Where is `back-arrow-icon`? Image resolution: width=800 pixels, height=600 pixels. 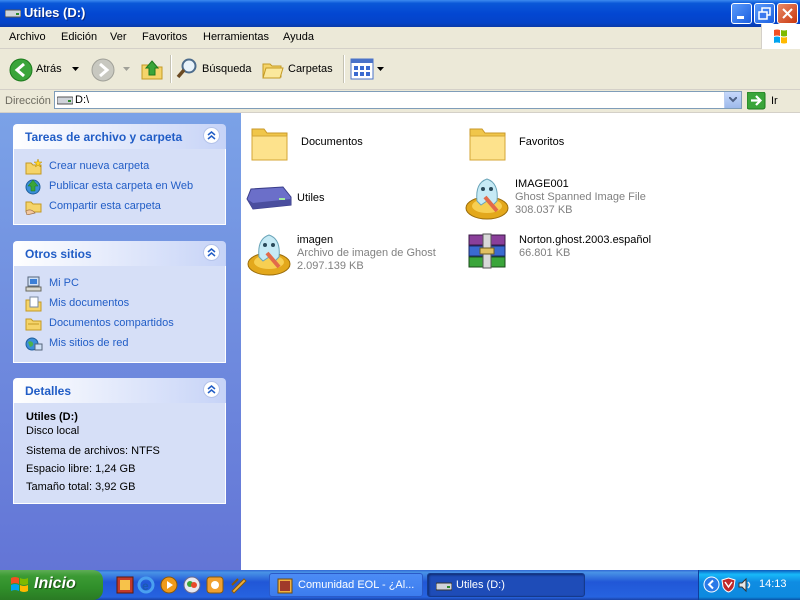 back-arrow-icon is located at coordinates (21, 70).